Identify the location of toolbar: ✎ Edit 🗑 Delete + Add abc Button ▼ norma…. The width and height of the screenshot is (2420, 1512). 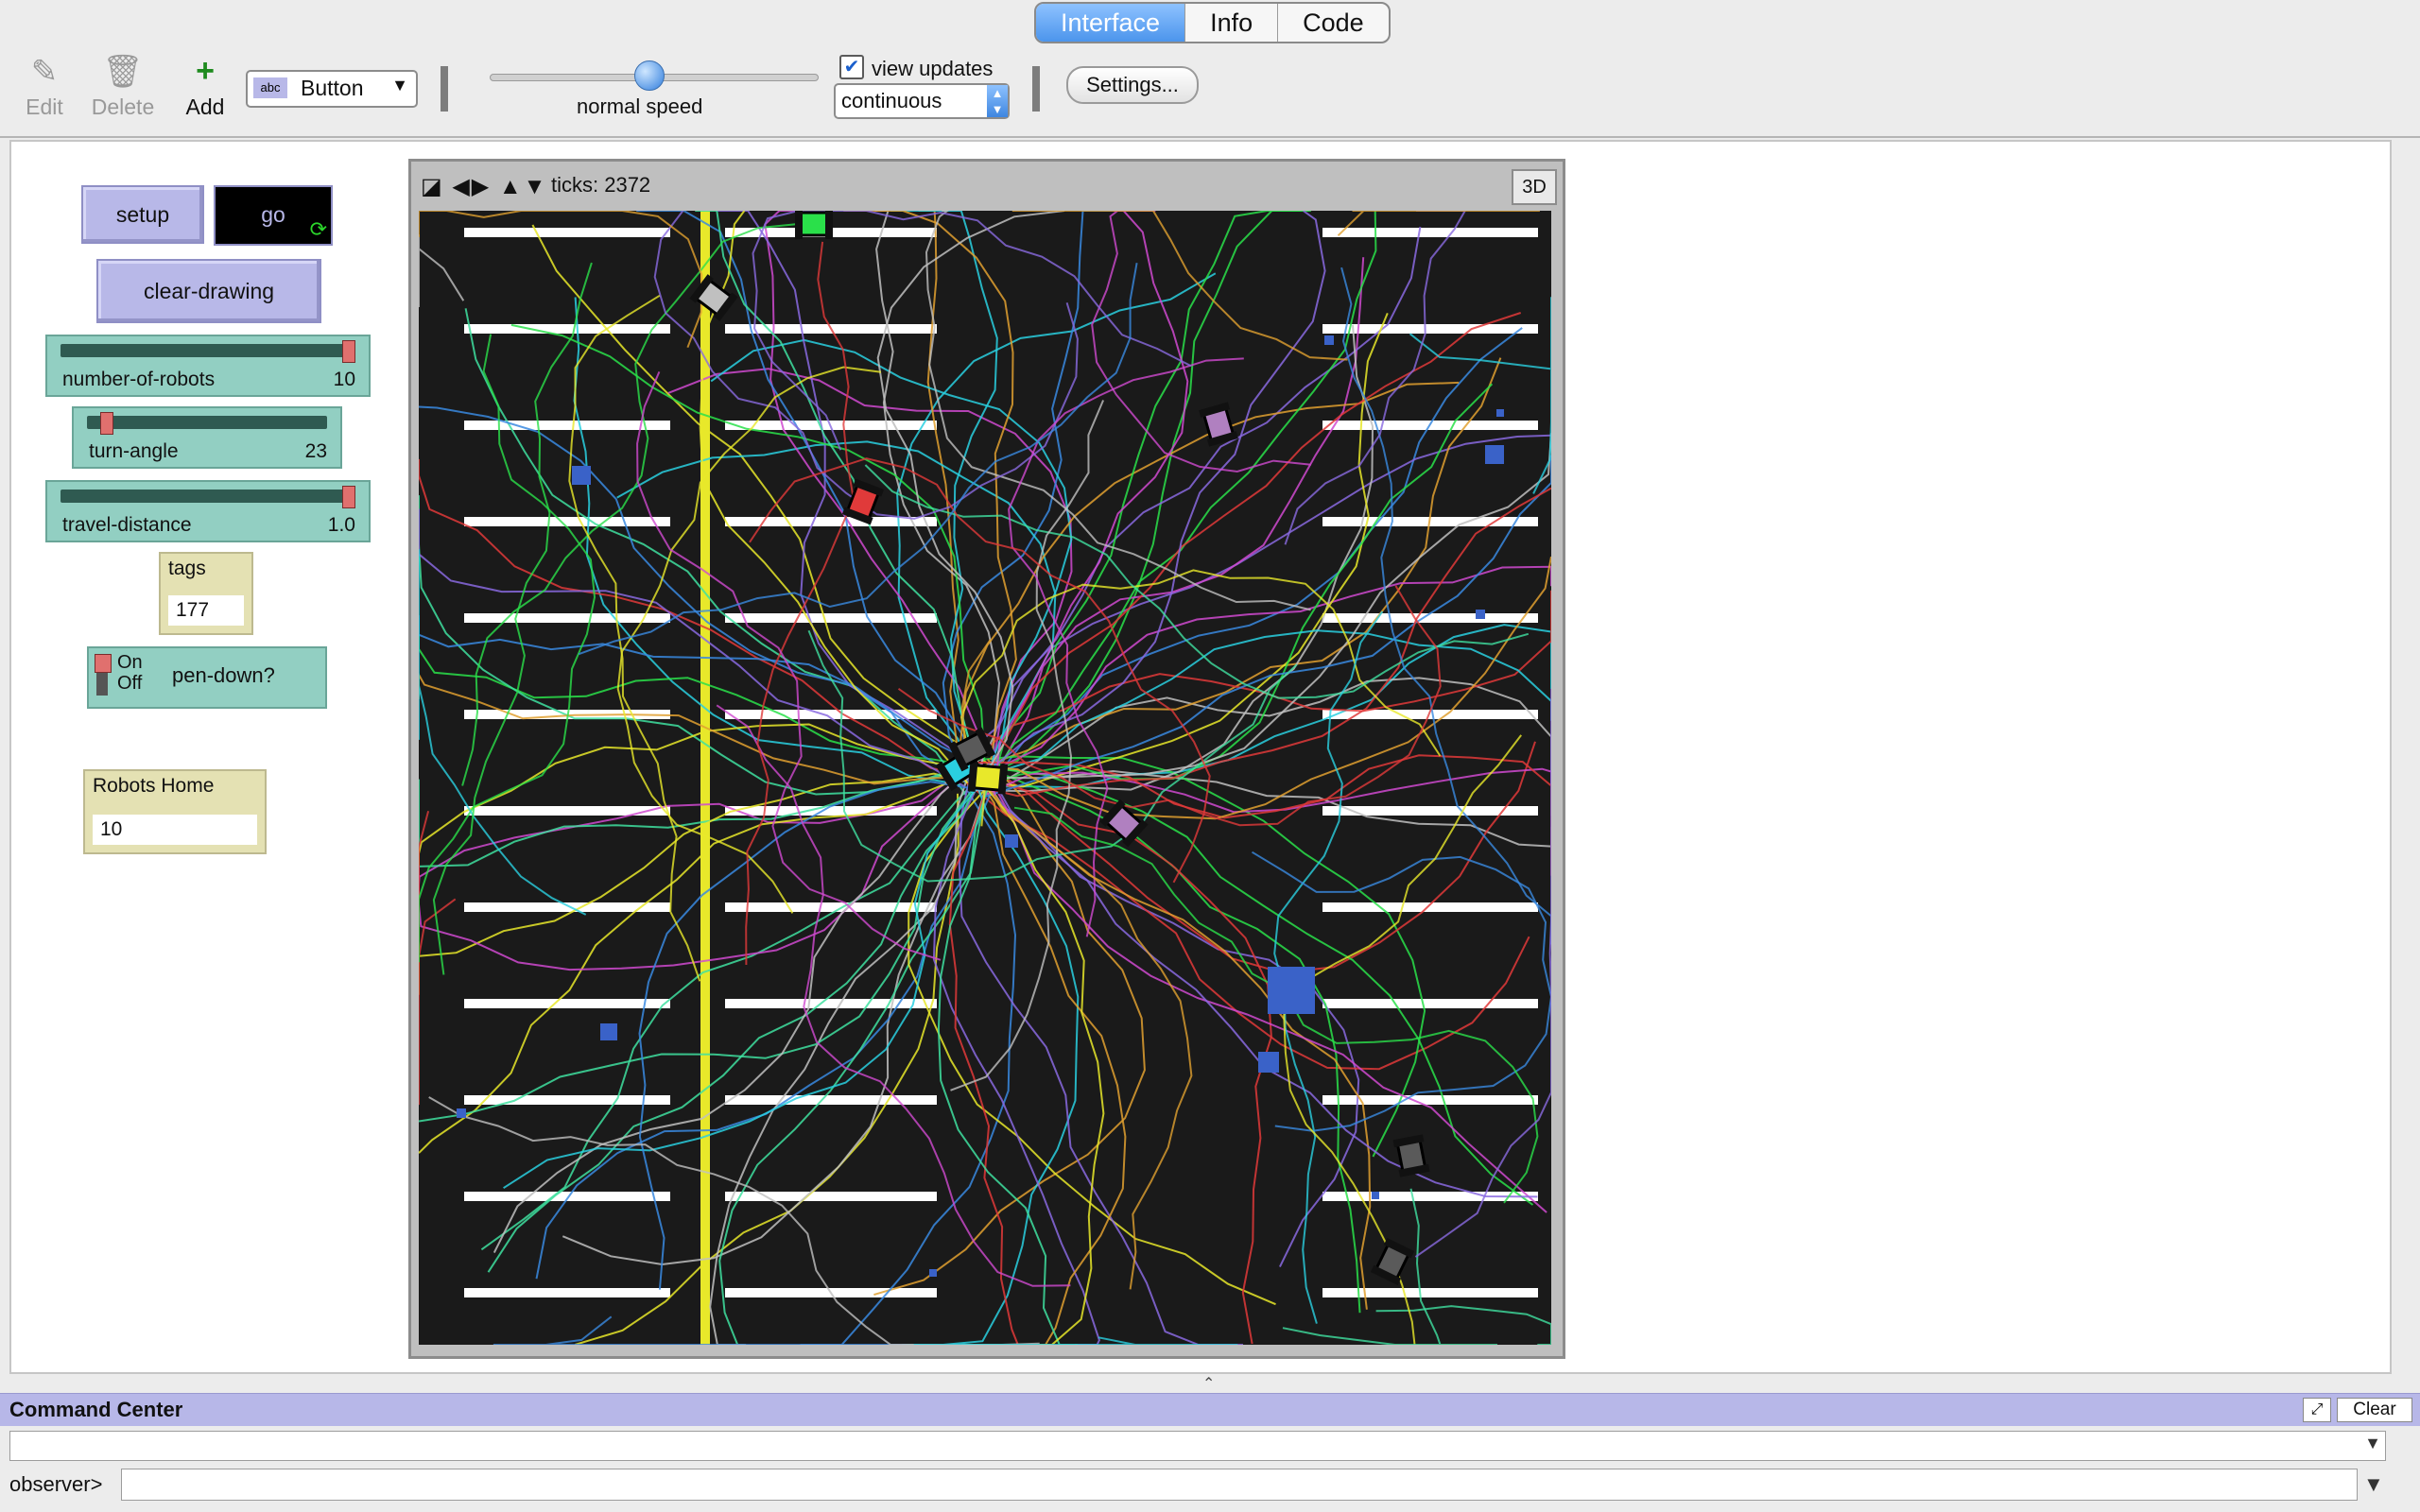
(1210, 90).